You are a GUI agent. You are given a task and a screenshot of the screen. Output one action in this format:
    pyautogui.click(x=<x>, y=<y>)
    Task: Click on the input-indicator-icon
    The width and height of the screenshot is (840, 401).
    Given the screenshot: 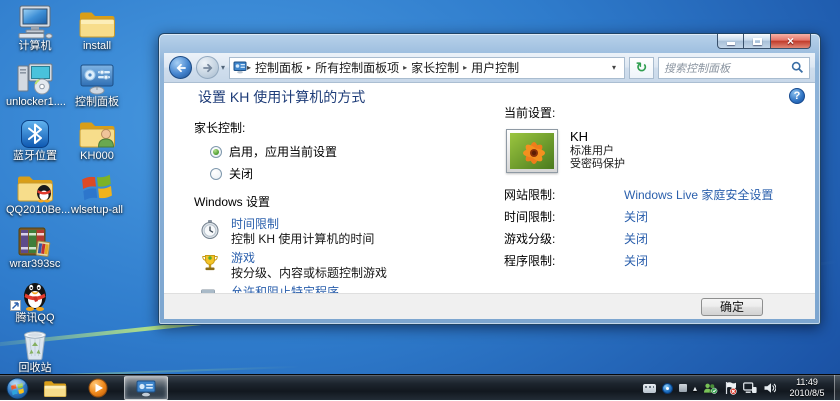 What is the action you would take?
    pyautogui.click(x=649, y=388)
    